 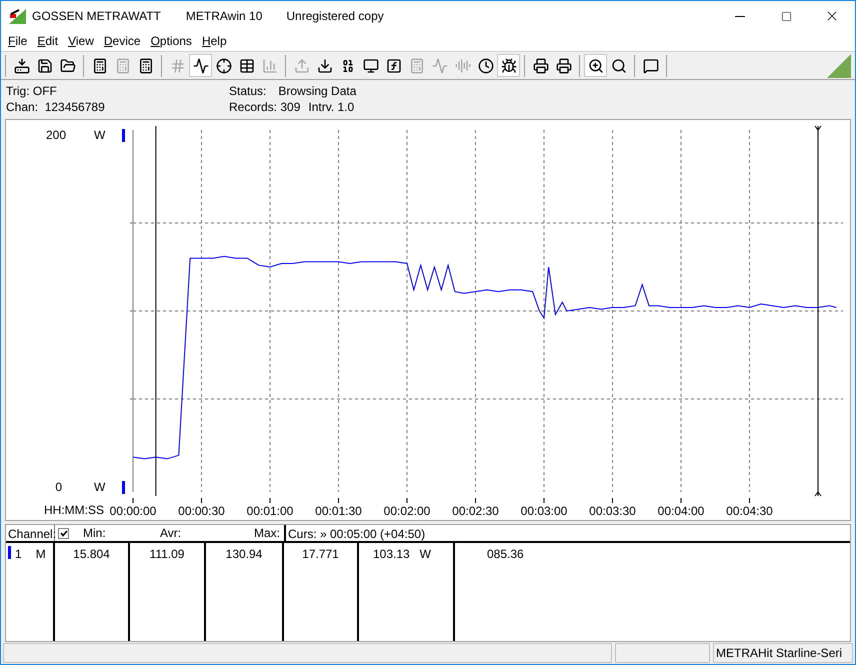 I want to click on maximize-icon, so click(x=786, y=16).